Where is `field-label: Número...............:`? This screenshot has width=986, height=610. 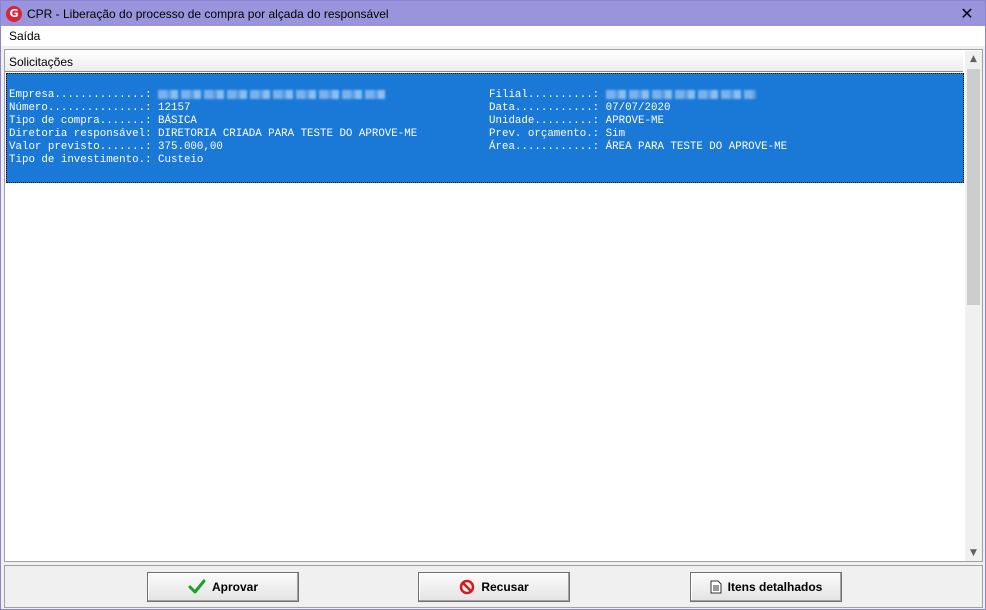 field-label: Número...............: is located at coordinates (80, 108).